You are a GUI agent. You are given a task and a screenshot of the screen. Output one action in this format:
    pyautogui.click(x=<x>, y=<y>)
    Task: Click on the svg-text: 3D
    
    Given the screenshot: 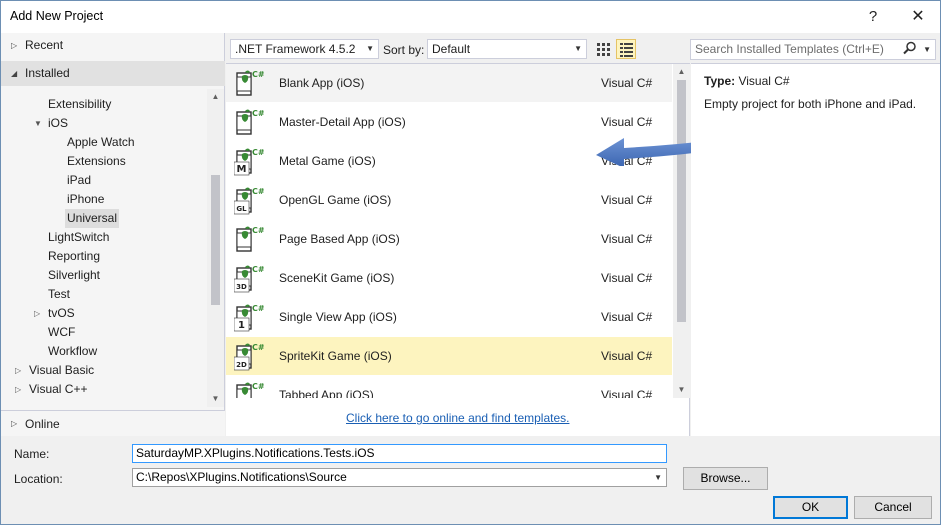 What is the action you would take?
    pyautogui.click(x=241, y=287)
    